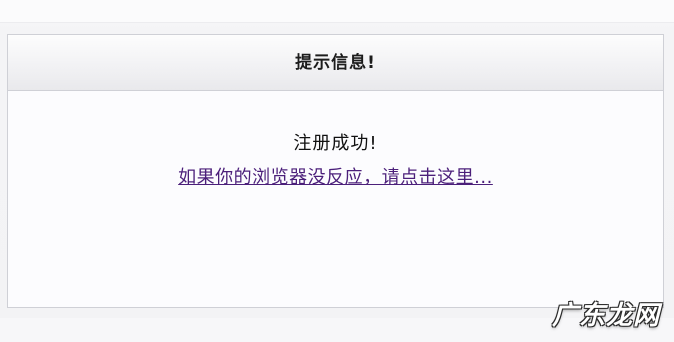 This screenshot has height=342, width=674. Describe the element at coordinates (337, 11) in the screenshot. I see `top-strip` at that location.